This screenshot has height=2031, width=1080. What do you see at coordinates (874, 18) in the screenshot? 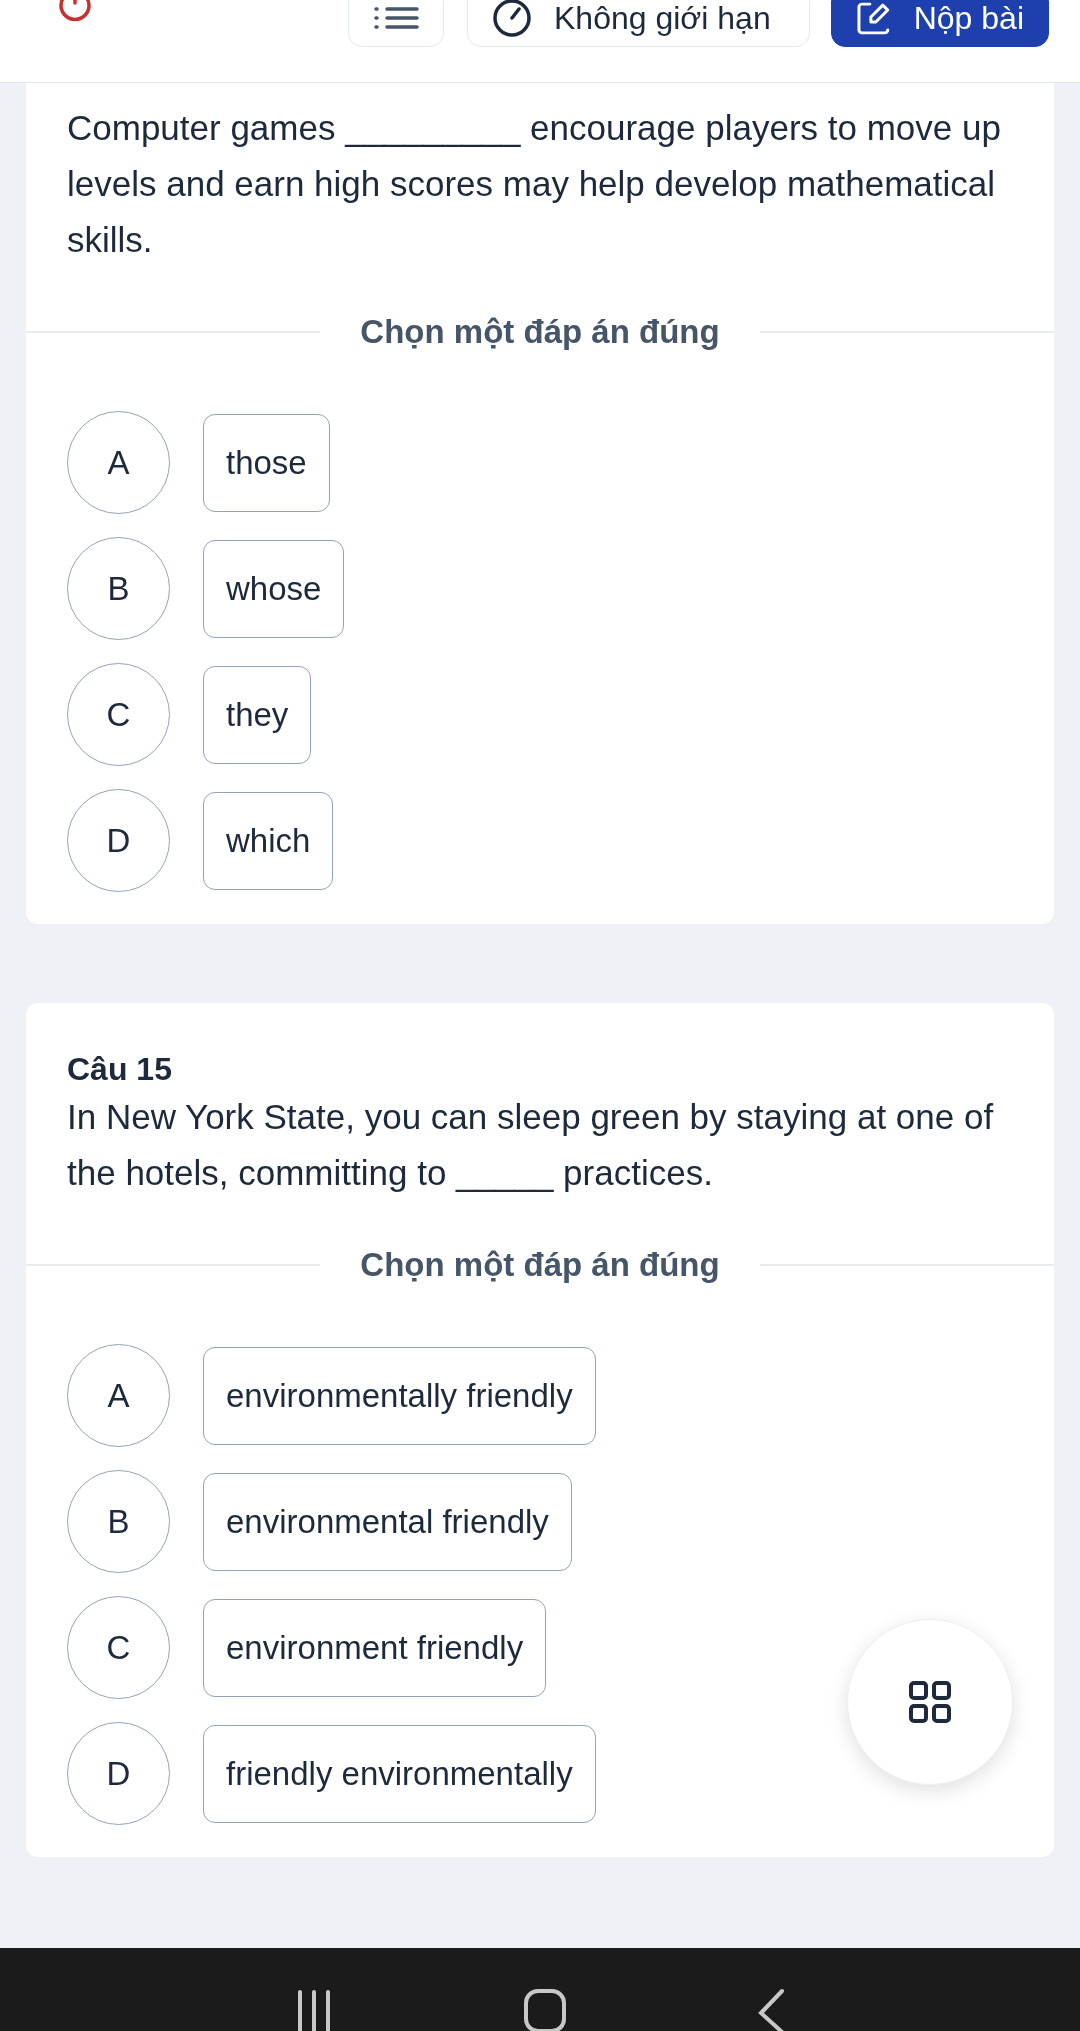
I see `edit-icon` at bounding box center [874, 18].